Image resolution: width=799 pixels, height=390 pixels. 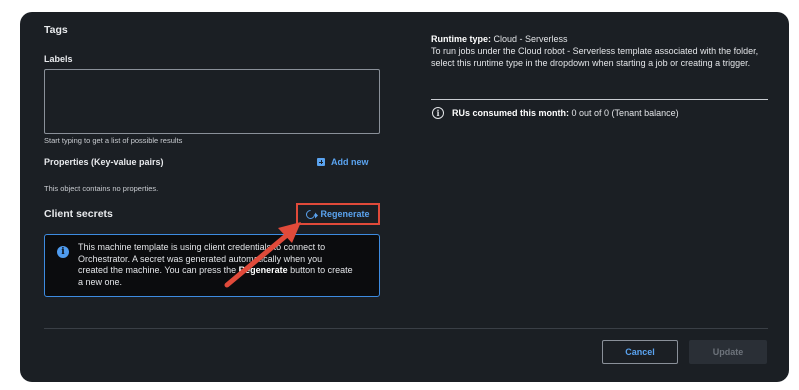 What do you see at coordinates (56, 30) in the screenshot?
I see `tags-title: Tags` at bounding box center [56, 30].